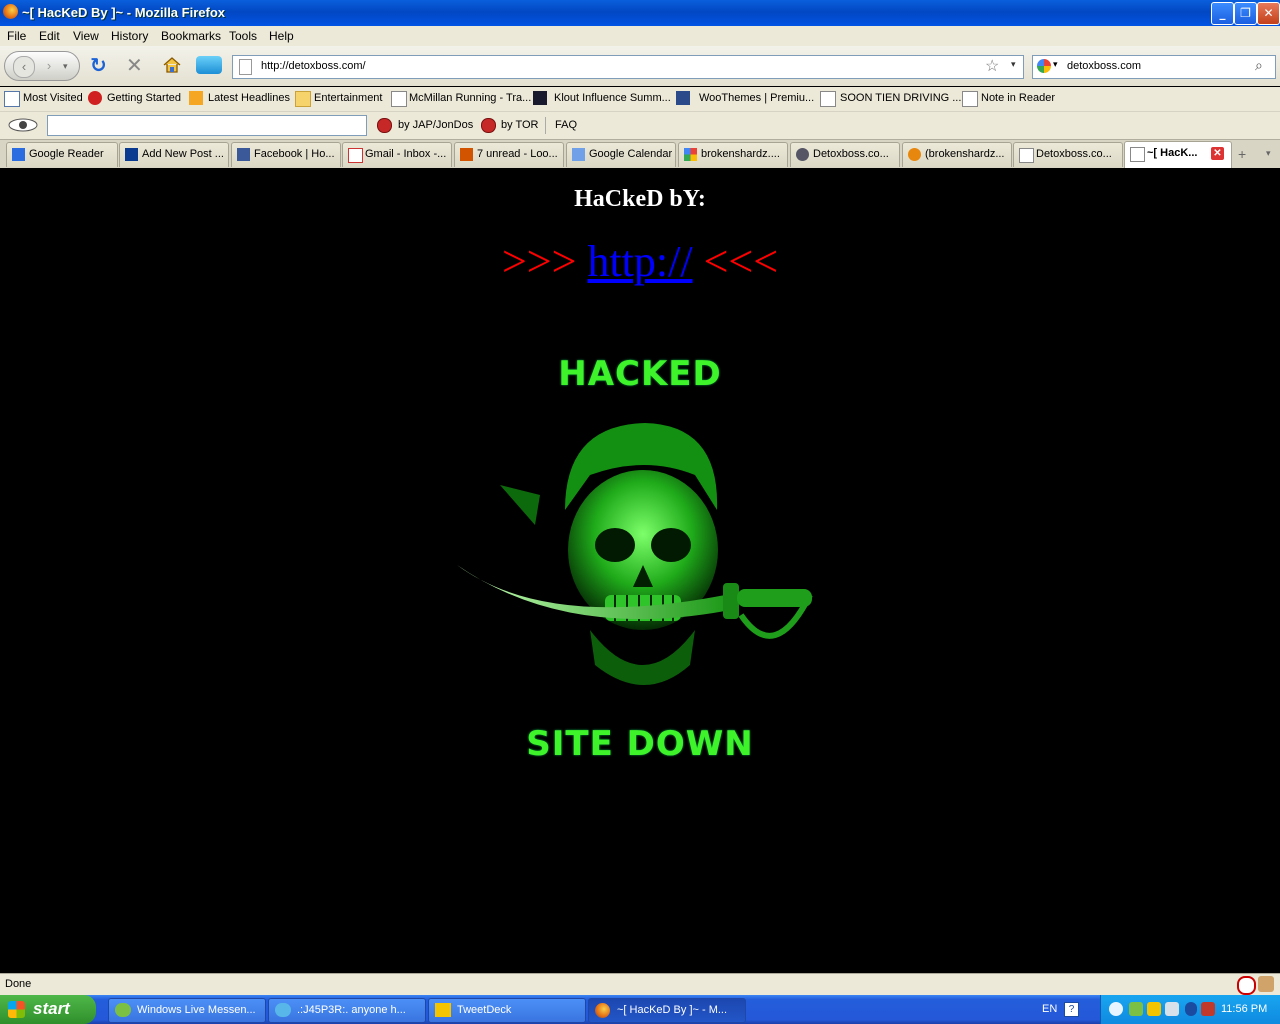 The width and height of the screenshot is (1280, 1024). Describe the element at coordinates (1191, 1009) in the screenshot. I see `bluetooth-icon` at that location.